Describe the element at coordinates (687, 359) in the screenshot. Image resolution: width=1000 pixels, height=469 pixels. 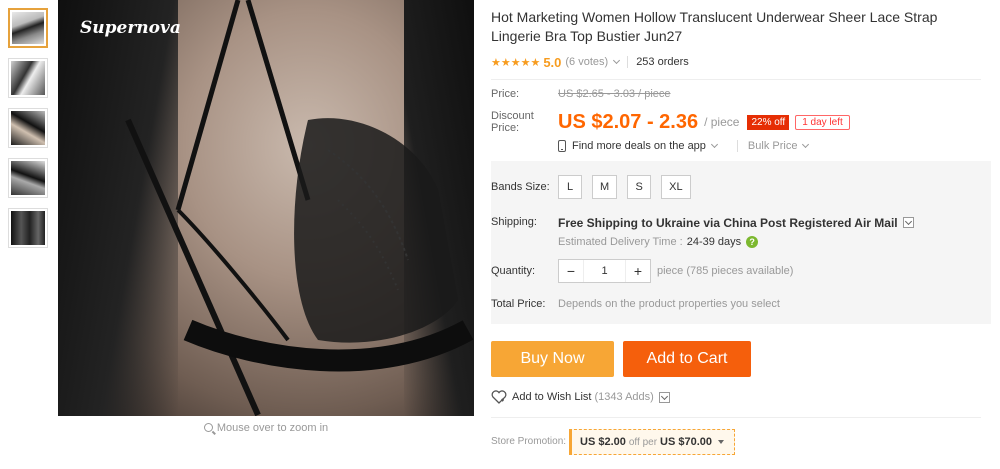
I see `add-to-cart-button: Add to Cart` at that location.